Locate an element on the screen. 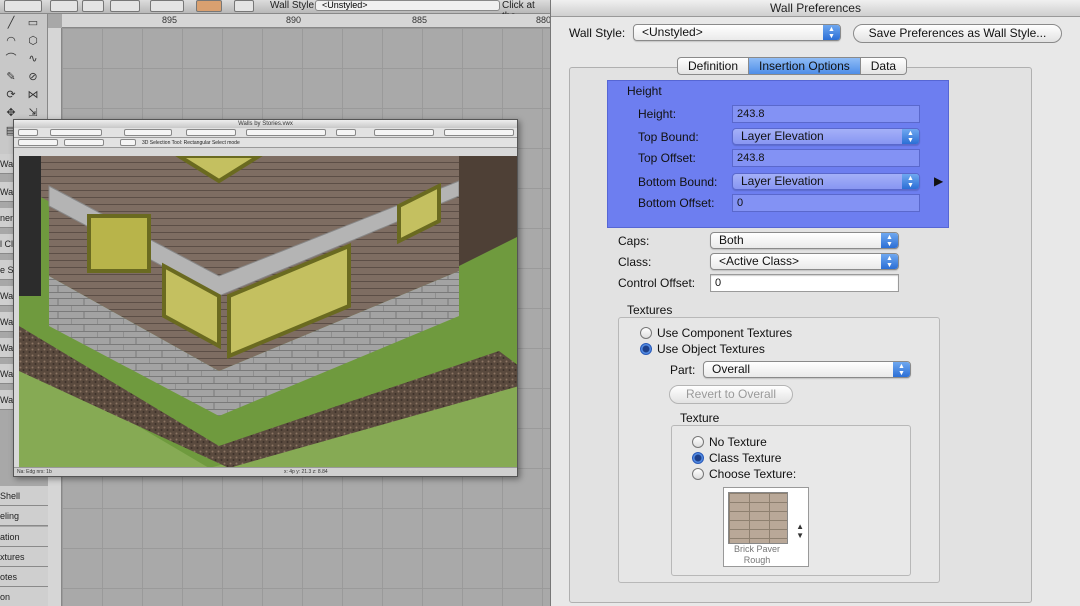  wall-style-popup: <Unstyled> ▲ ▼ is located at coordinates (737, 32).